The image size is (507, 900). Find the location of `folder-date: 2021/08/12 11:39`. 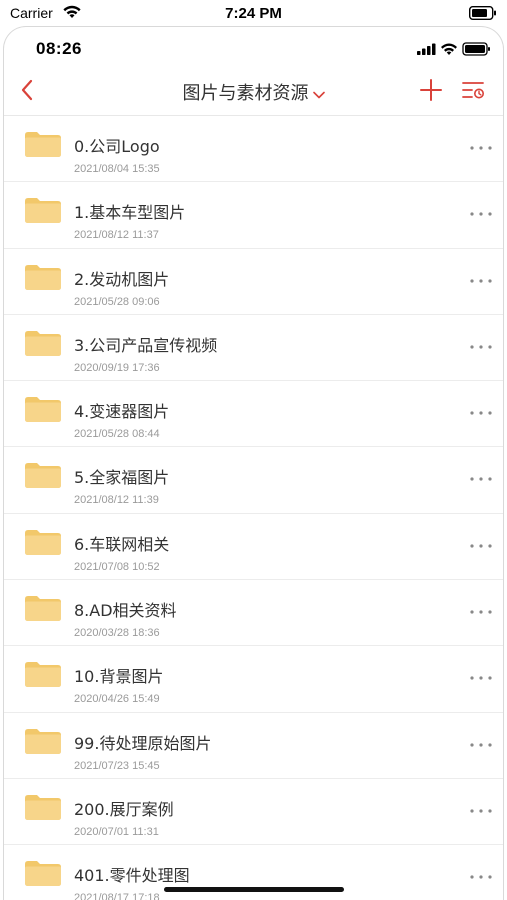

folder-date: 2021/08/12 11:39 is located at coordinates (116, 500).